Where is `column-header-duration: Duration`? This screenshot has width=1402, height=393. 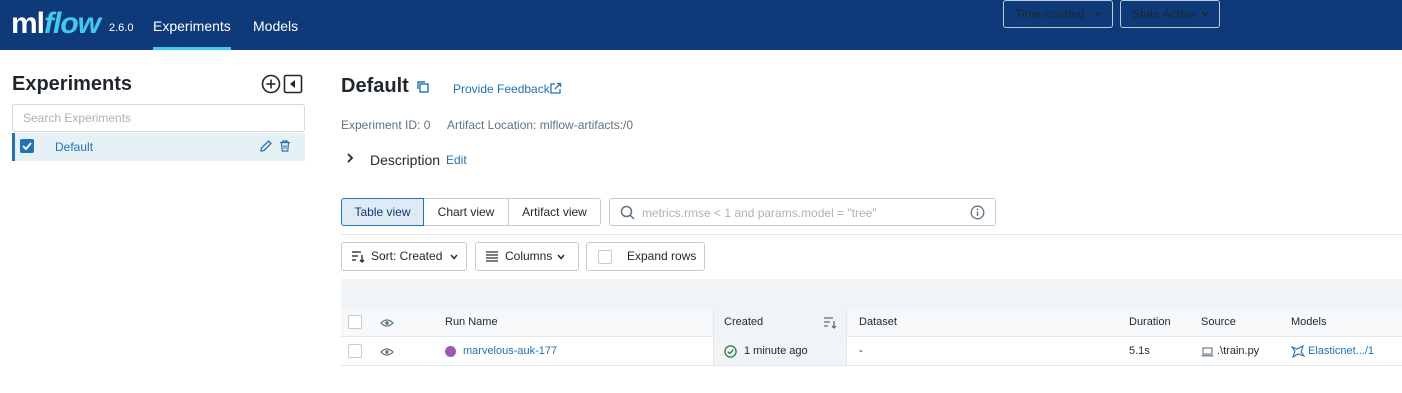
column-header-duration: Duration is located at coordinates (1150, 322).